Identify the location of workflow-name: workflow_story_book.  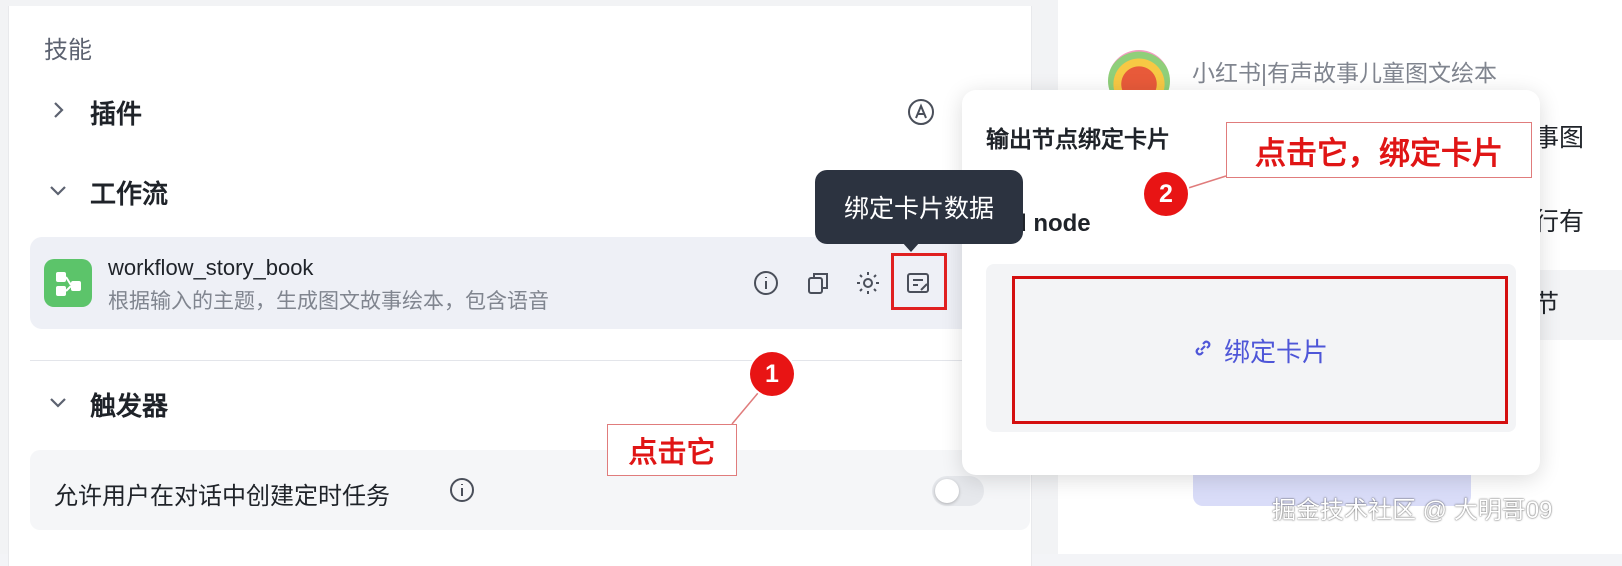
(211, 267).